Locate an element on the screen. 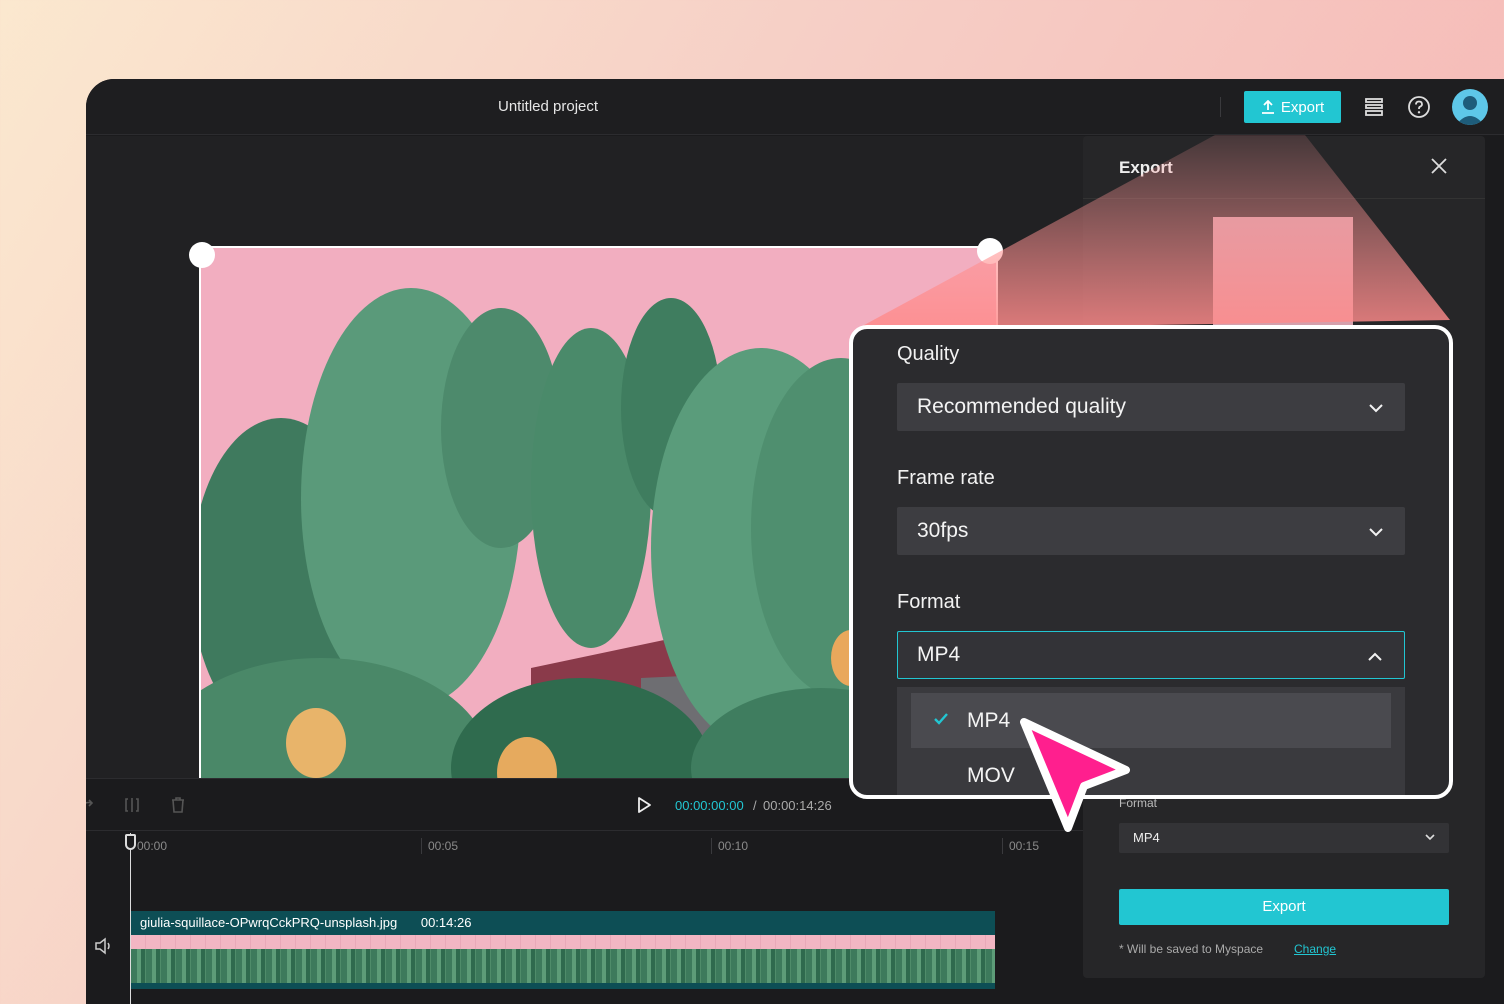  format-label: Format is located at coordinates (929, 602).